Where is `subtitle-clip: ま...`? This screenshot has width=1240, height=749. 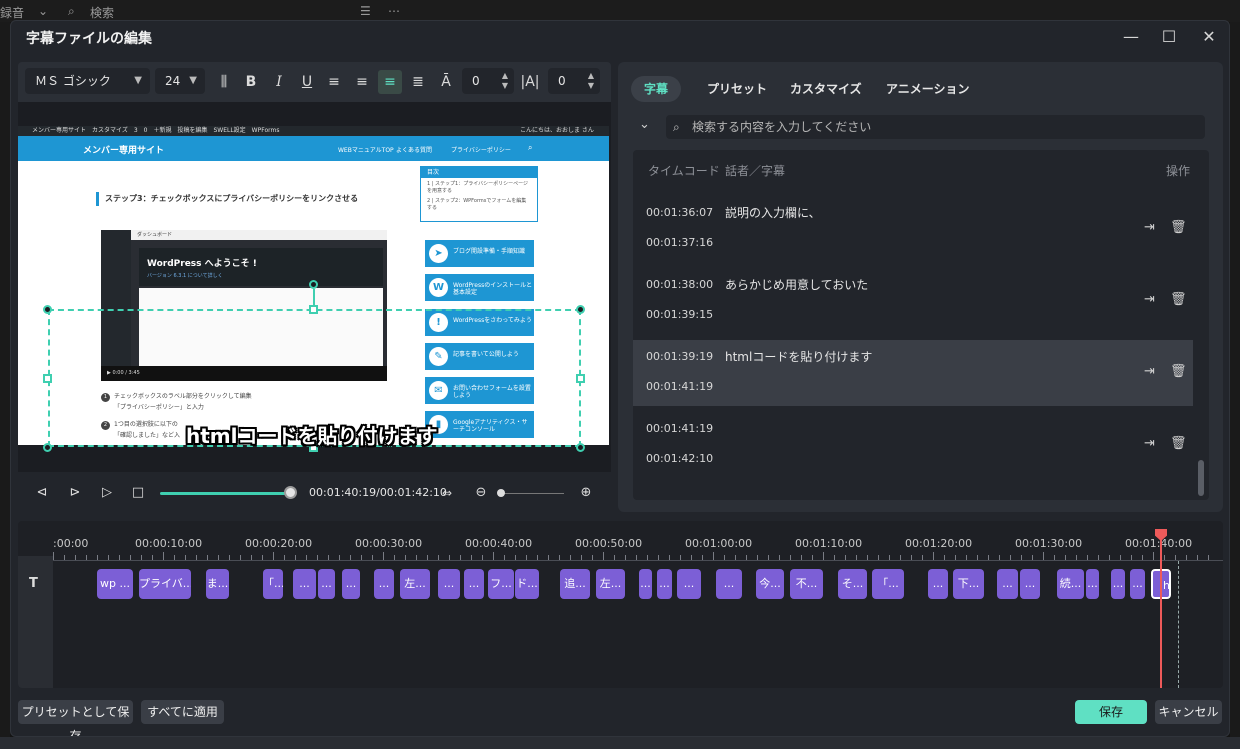
subtitle-clip: ま... is located at coordinates (217, 584).